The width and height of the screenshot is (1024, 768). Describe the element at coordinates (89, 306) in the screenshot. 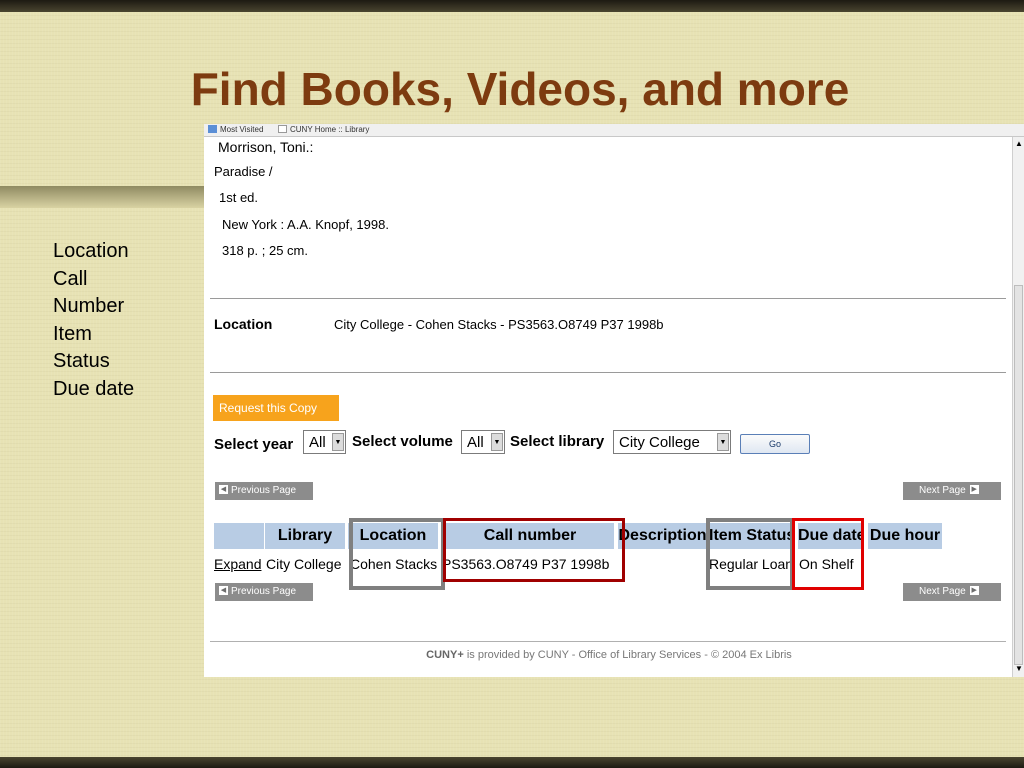

I see `side-note-line: Number` at that location.